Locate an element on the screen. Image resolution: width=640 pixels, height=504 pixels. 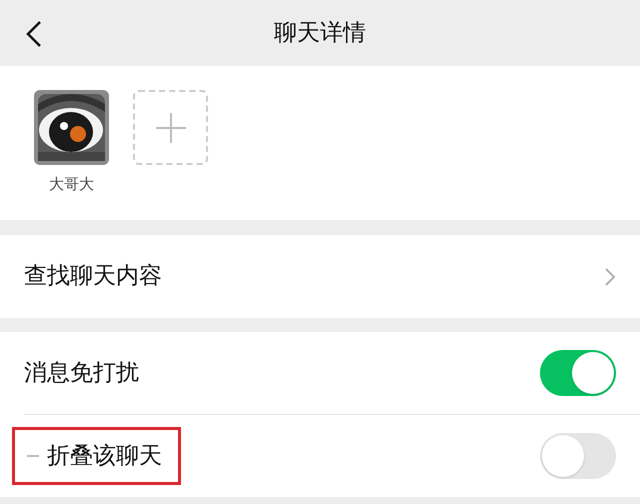
header-title: 聊天详情 is located at coordinates (320, 33).